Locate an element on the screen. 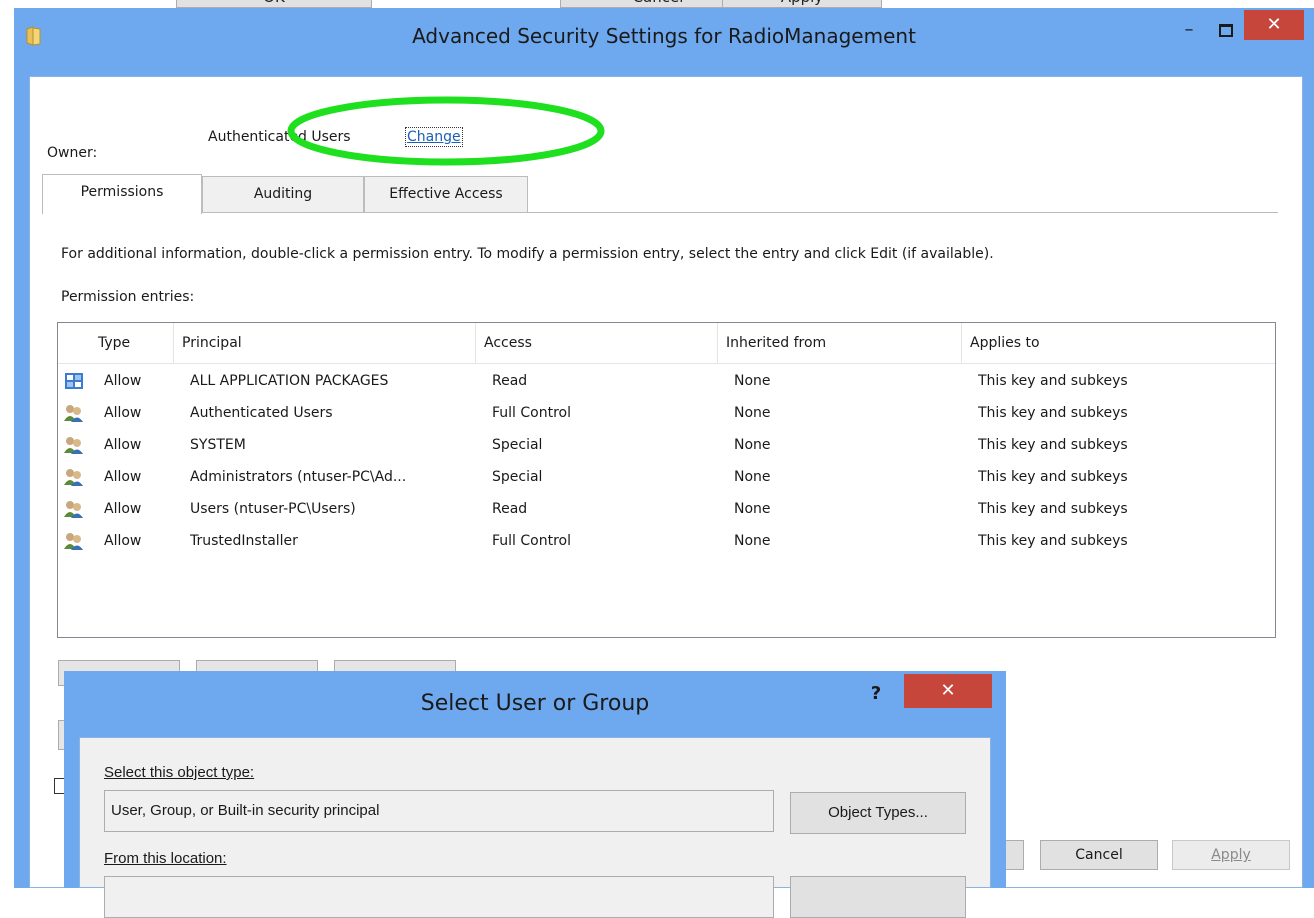 Image resolution: width=1314 pixels, height=918 pixels. row-principal: TrustedInstaller is located at coordinates (244, 541).